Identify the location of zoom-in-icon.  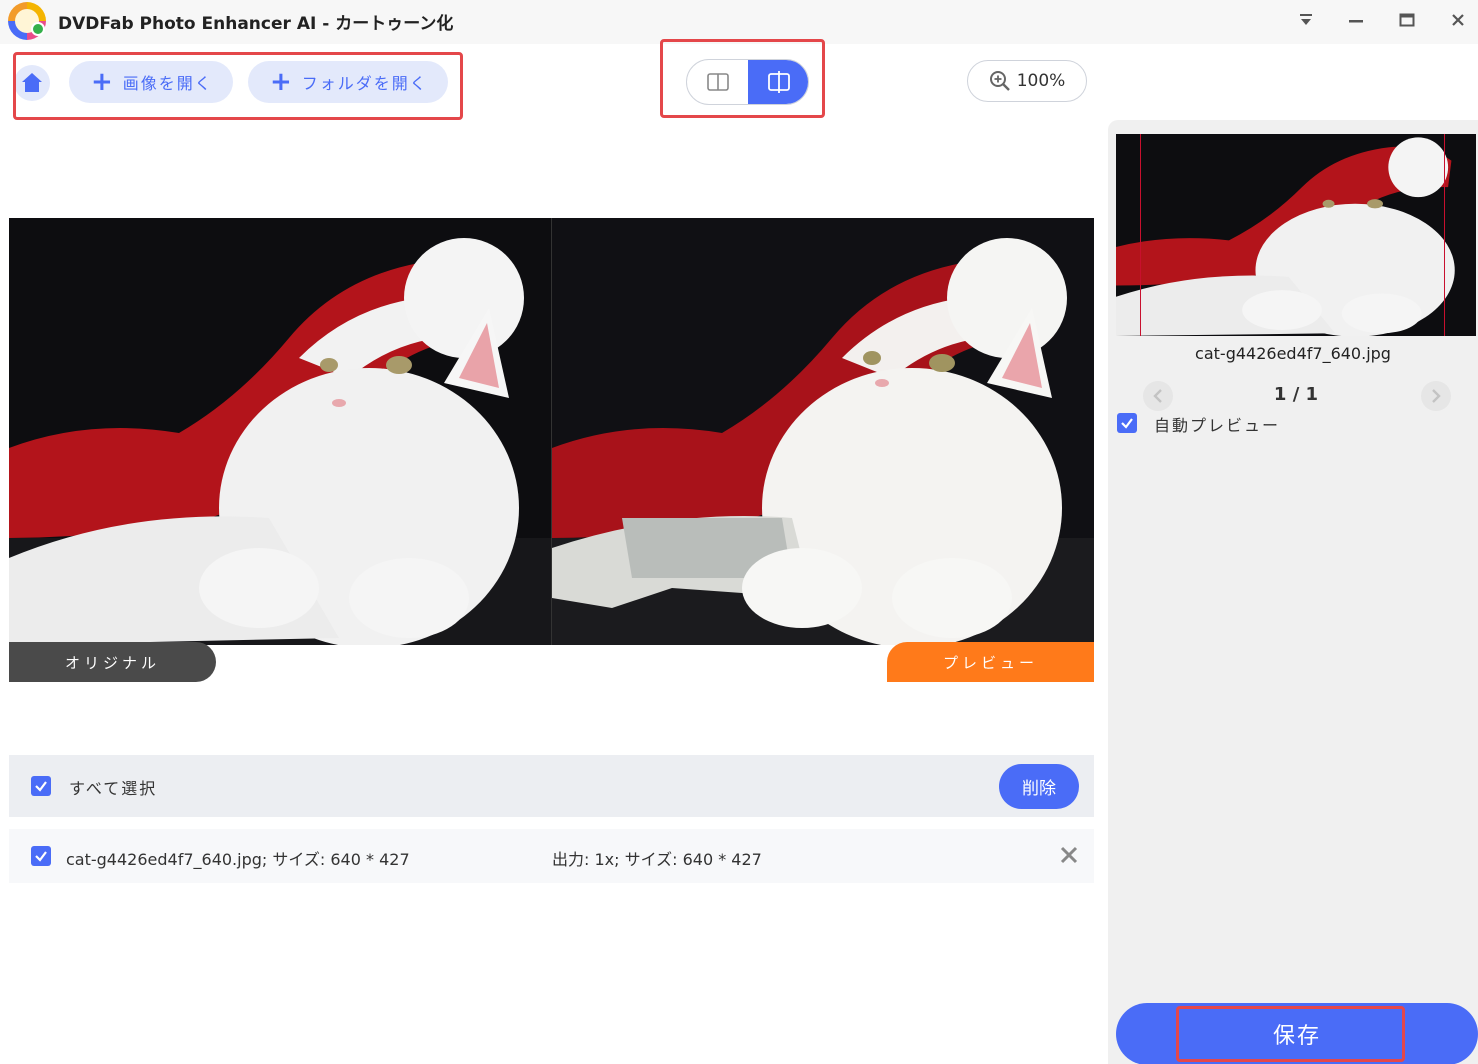
(999, 81).